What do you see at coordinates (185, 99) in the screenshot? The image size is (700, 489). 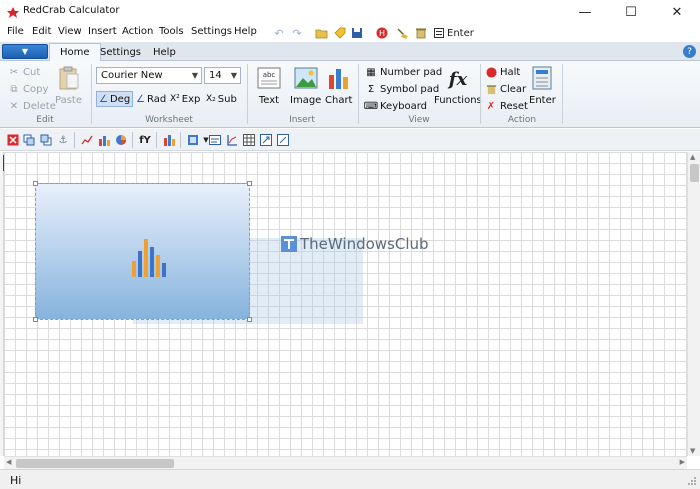 I see `exp-toggle: X² Exp` at bounding box center [185, 99].